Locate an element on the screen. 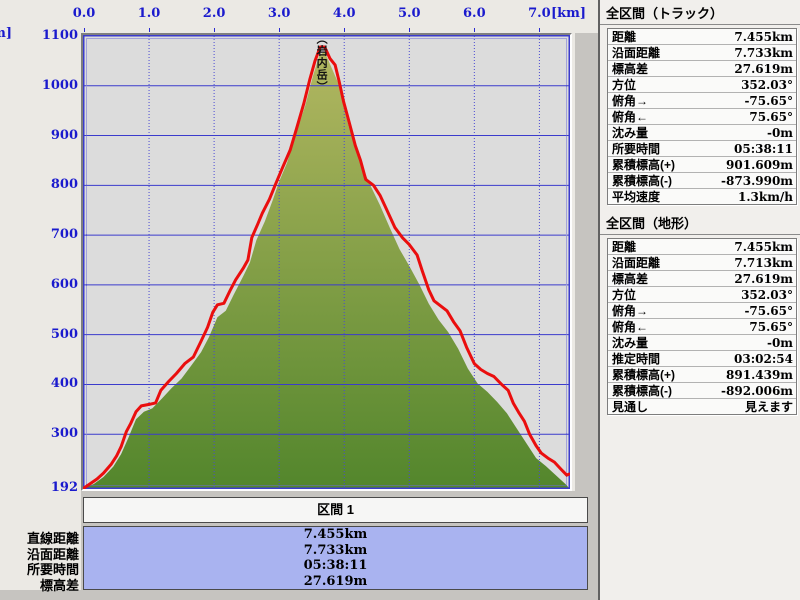  segment-values-box: 7.455km 7.733km 05:38:11 27.619m is located at coordinates (335, 558).